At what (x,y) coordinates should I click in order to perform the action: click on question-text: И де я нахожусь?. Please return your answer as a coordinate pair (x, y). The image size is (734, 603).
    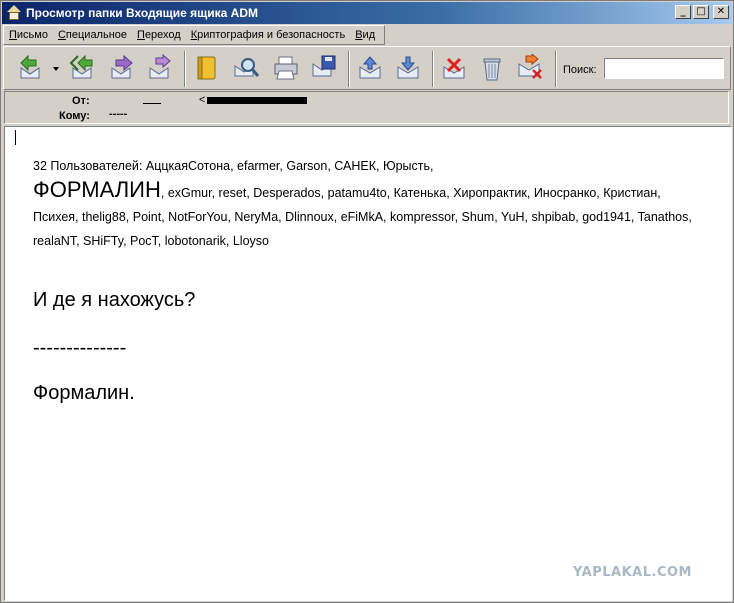
    Looking at the image, I should click on (114, 300).